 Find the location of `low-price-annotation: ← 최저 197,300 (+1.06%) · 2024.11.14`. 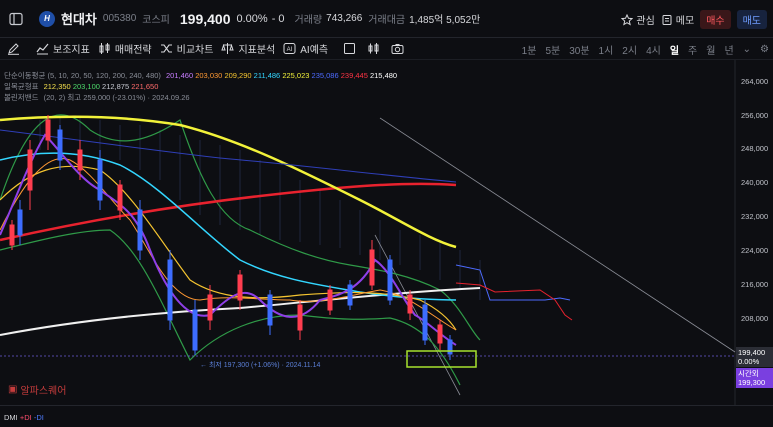

low-price-annotation: ← 최저 197,300 (+1.06%) · 2024.11.14 is located at coordinates (260, 365).